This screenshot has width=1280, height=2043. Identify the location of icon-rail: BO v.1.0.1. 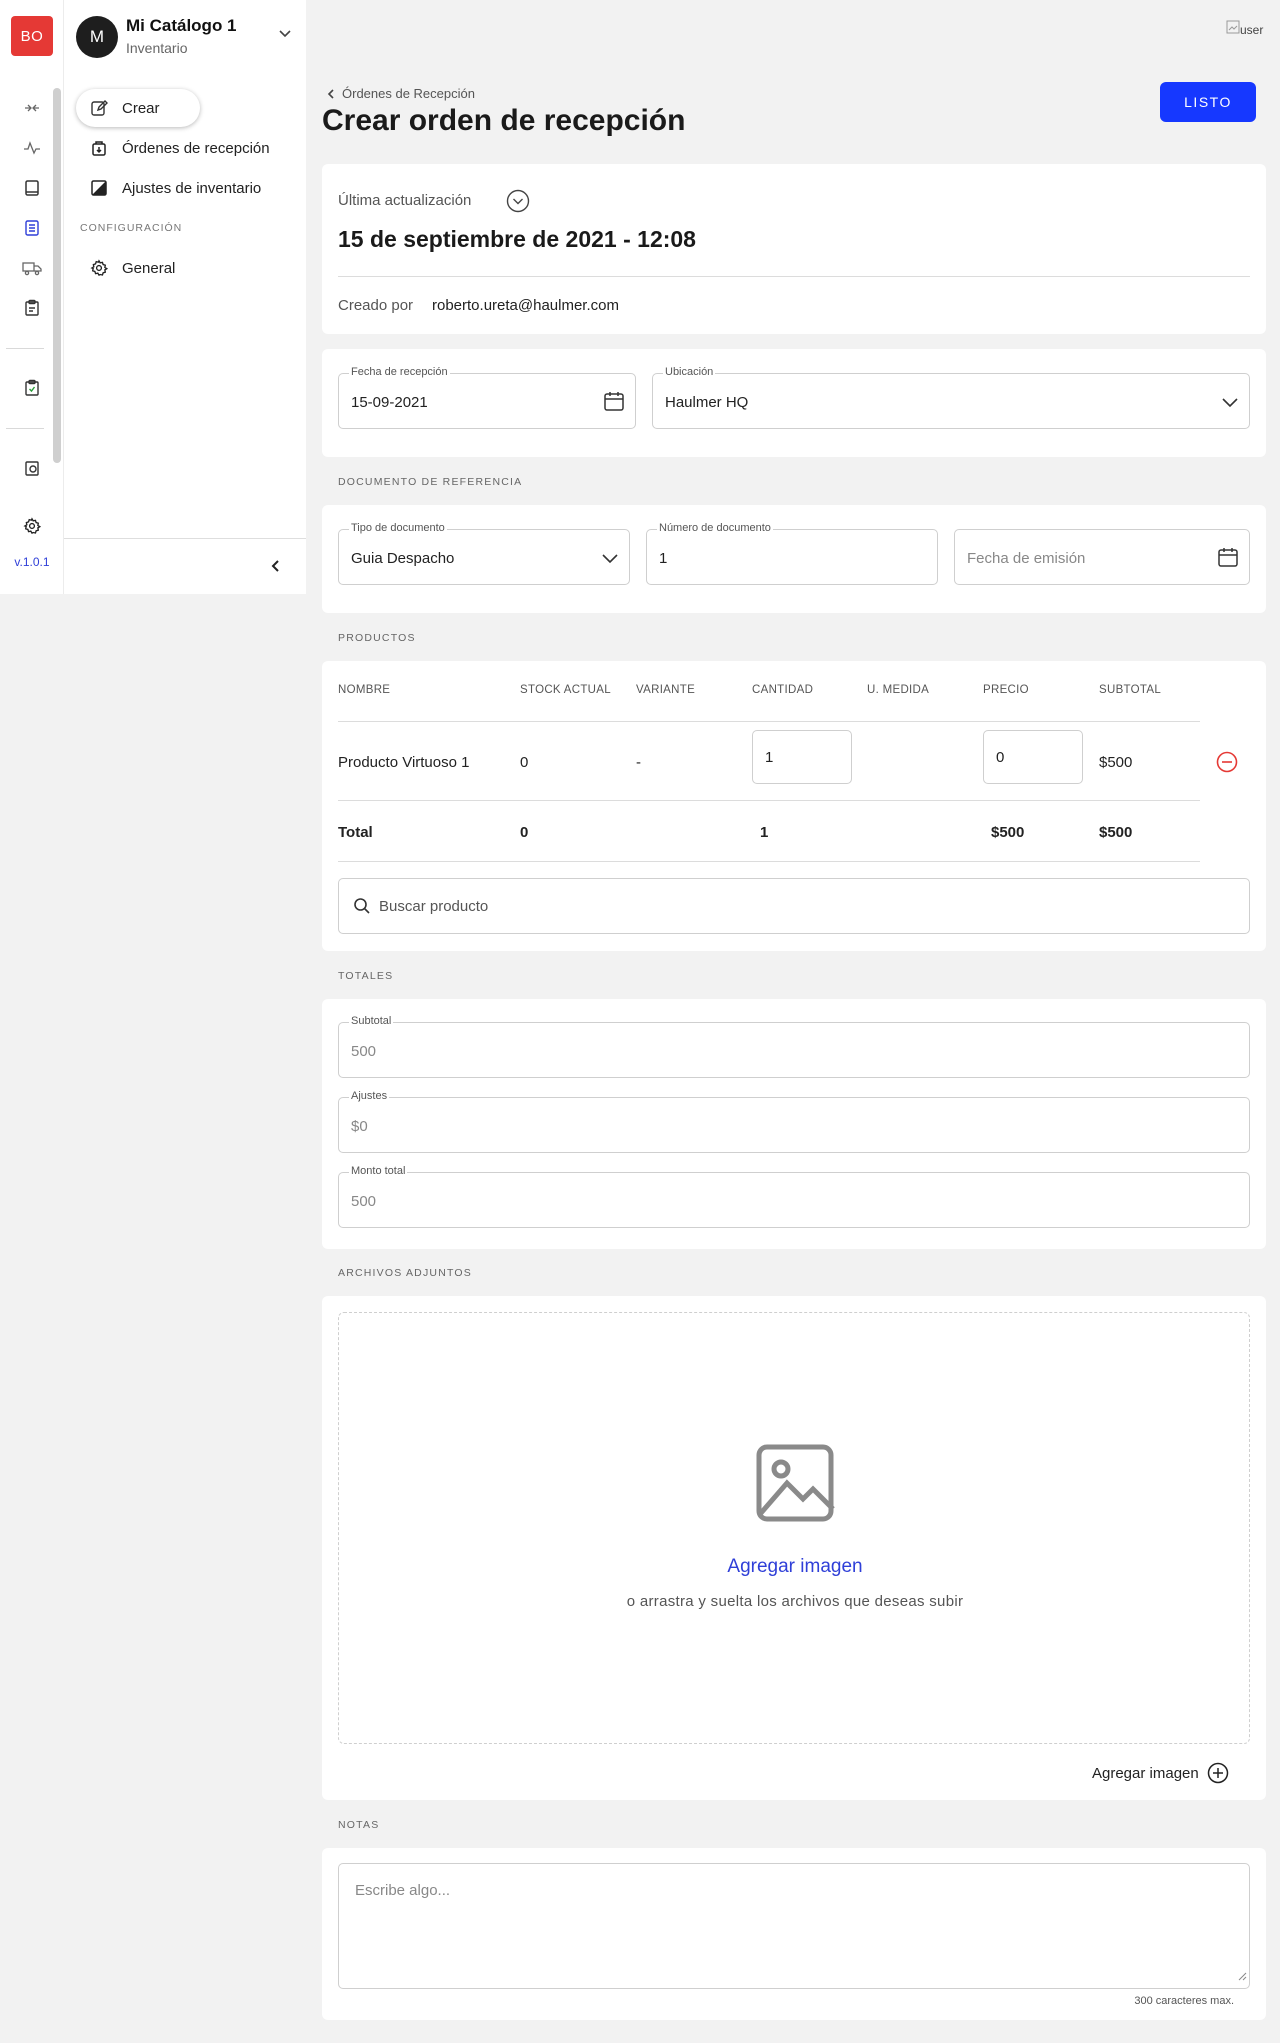
(32, 297).